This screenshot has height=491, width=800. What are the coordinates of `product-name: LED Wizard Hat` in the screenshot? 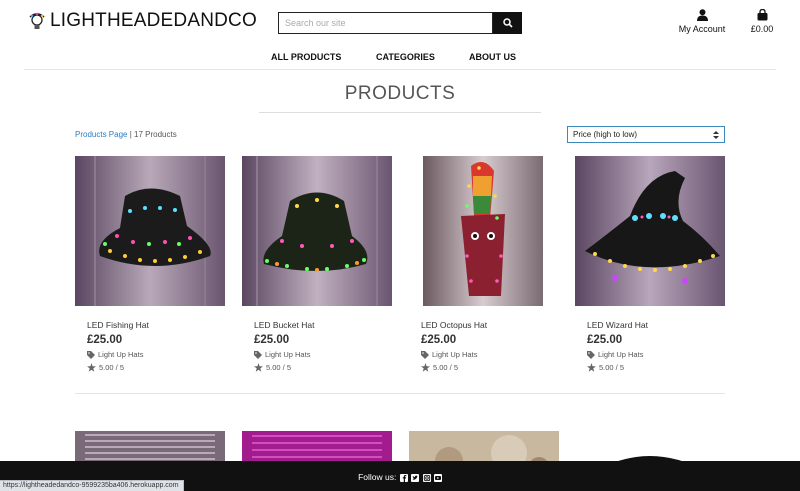 It's located at (656, 325).